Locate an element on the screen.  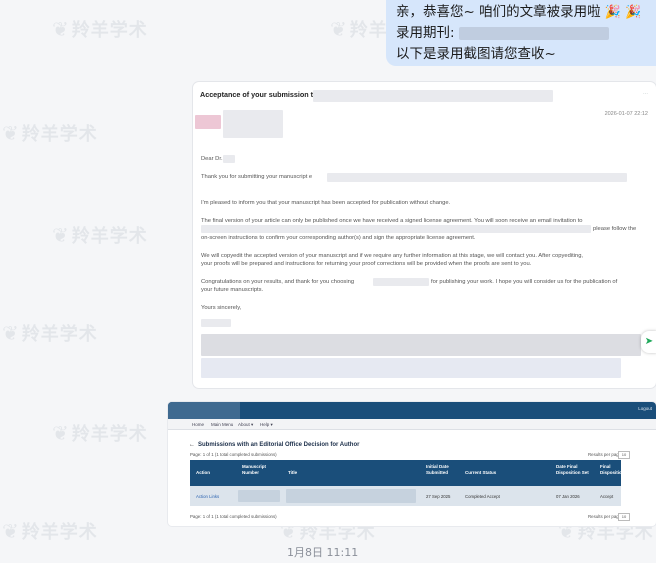
col-title: Title is located at coordinates (292, 473).